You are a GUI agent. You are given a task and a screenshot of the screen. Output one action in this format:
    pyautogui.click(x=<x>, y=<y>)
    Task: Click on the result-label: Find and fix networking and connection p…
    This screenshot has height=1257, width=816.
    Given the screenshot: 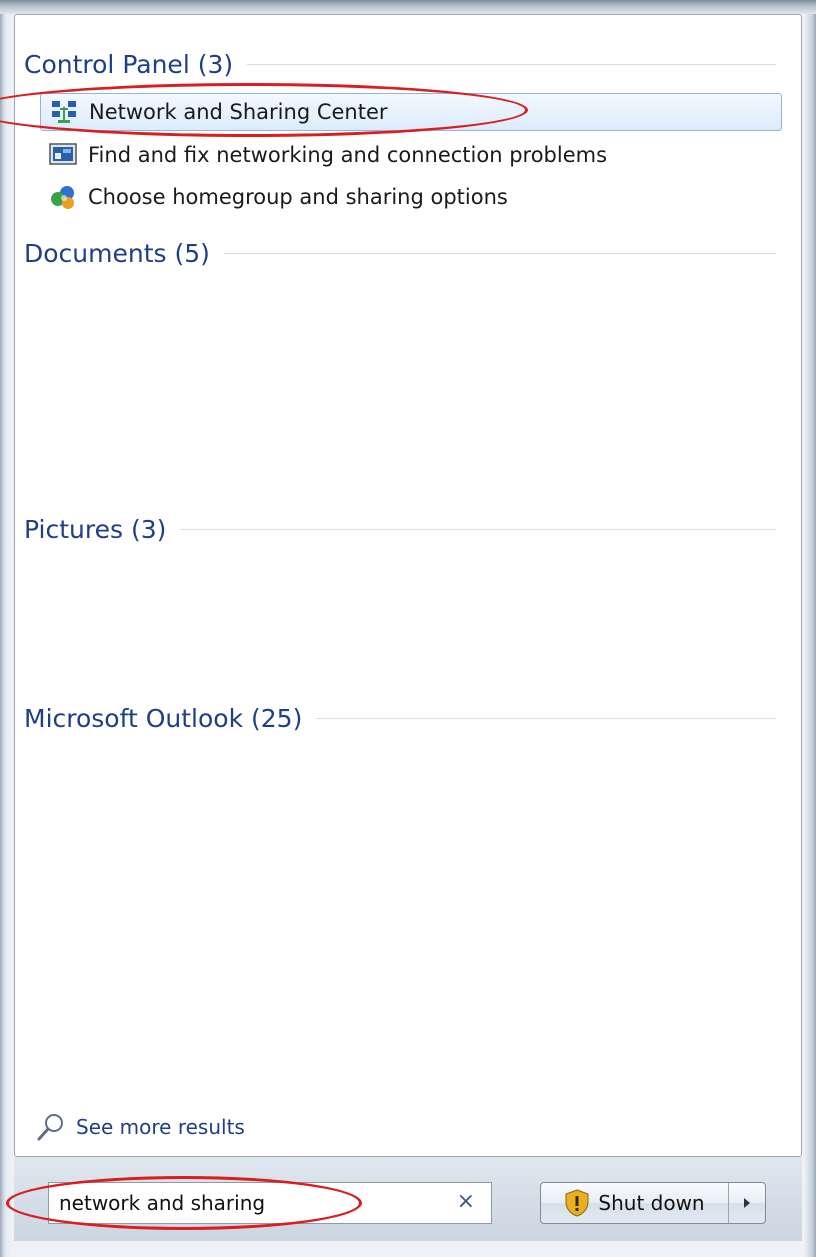 What is the action you would take?
    pyautogui.click(x=348, y=155)
    